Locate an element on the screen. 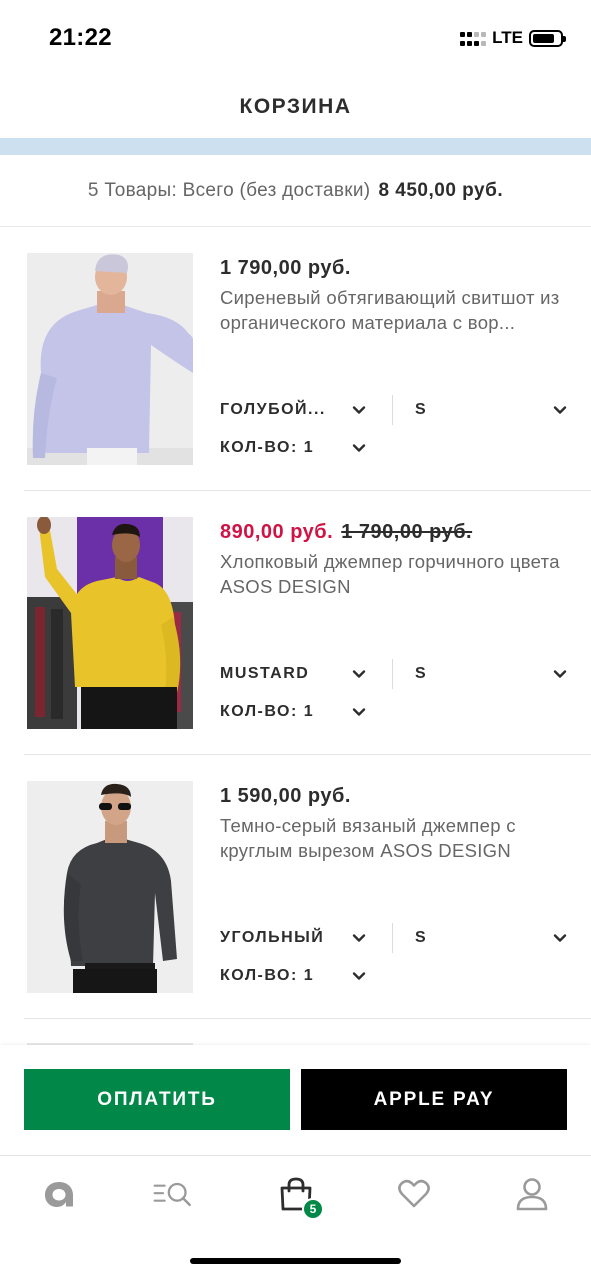 The image size is (591, 1280). product-price-row: 1 790,00 руб. is located at coordinates (285, 268).